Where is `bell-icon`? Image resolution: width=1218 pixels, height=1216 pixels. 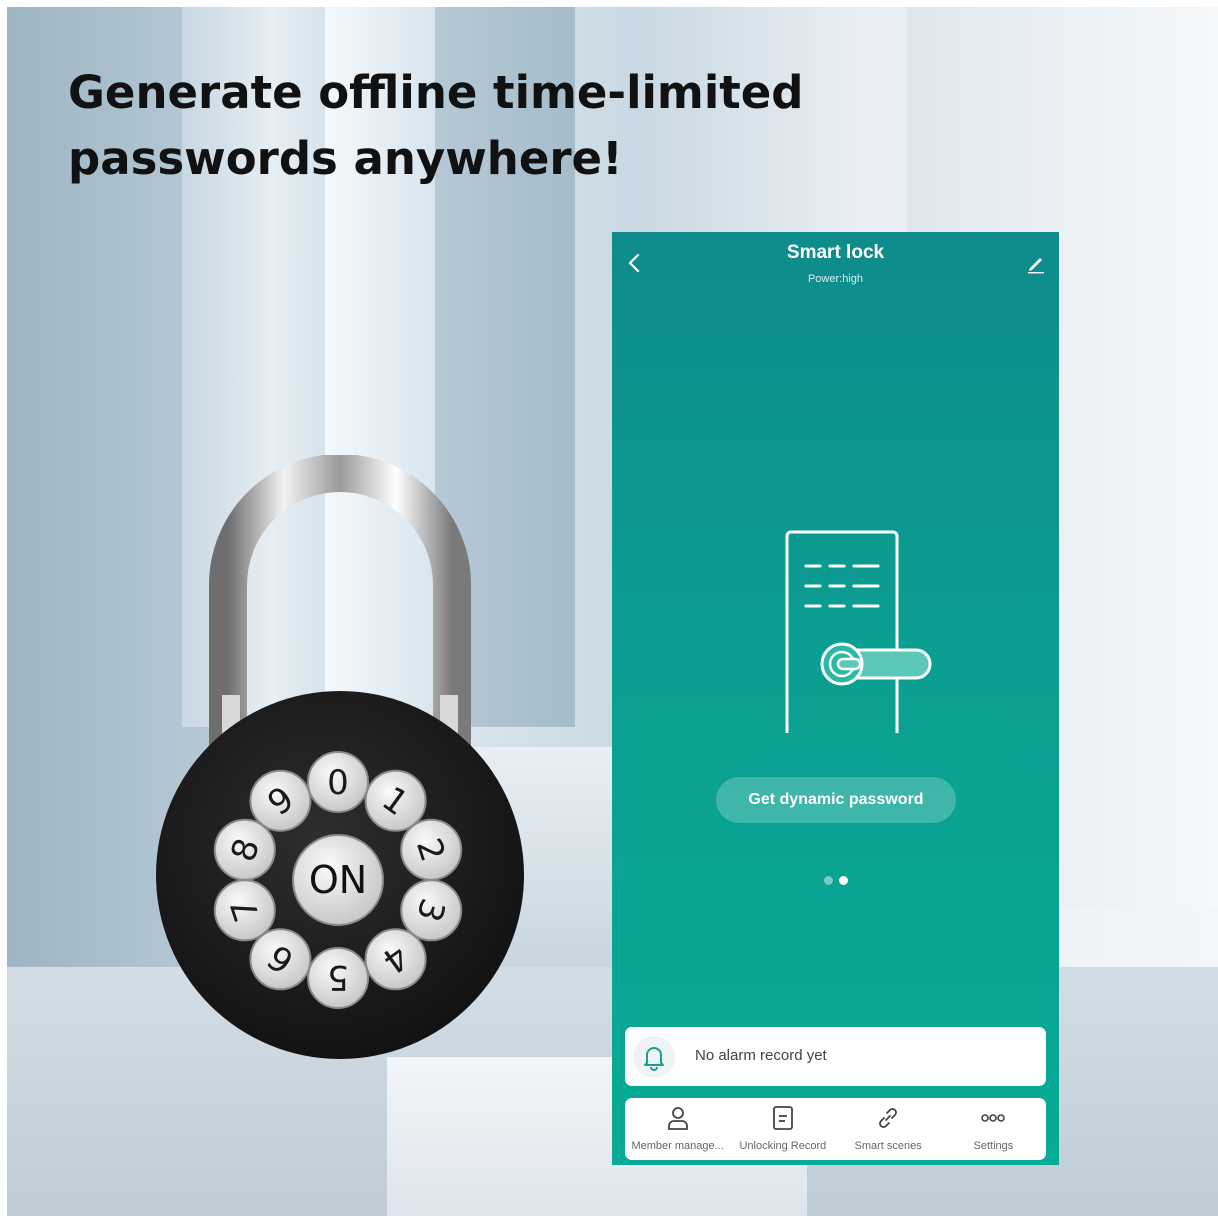
bell-icon is located at coordinates (654, 1059).